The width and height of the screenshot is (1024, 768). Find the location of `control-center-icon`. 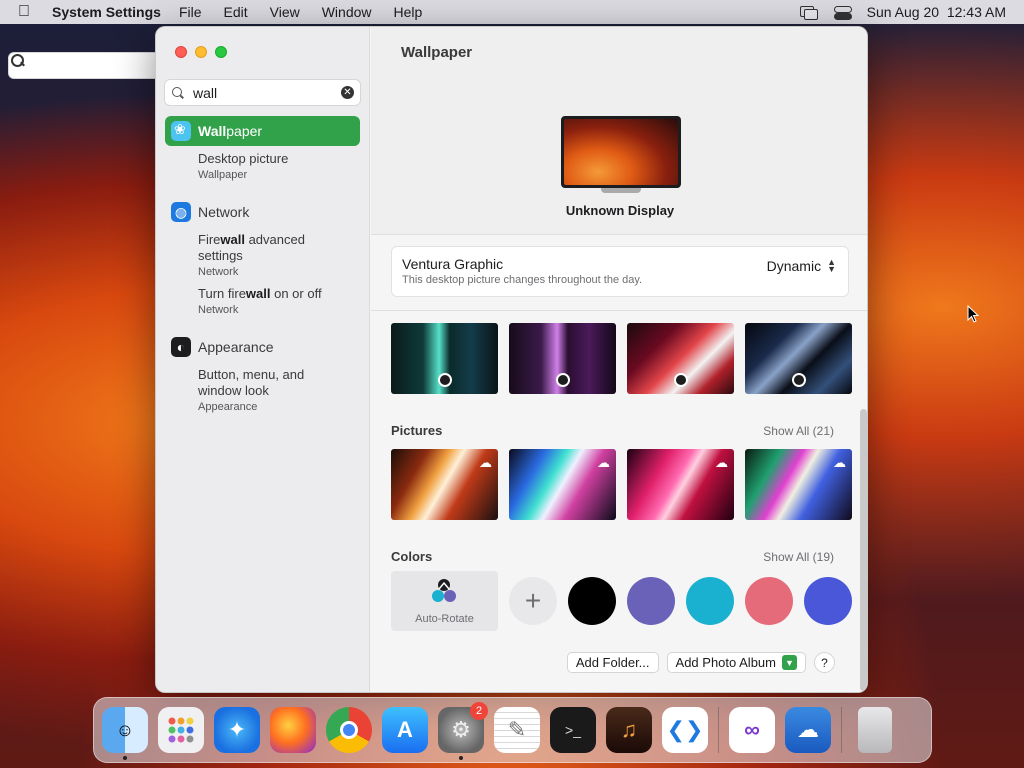

control-center-icon is located at coordinates (842, 12).